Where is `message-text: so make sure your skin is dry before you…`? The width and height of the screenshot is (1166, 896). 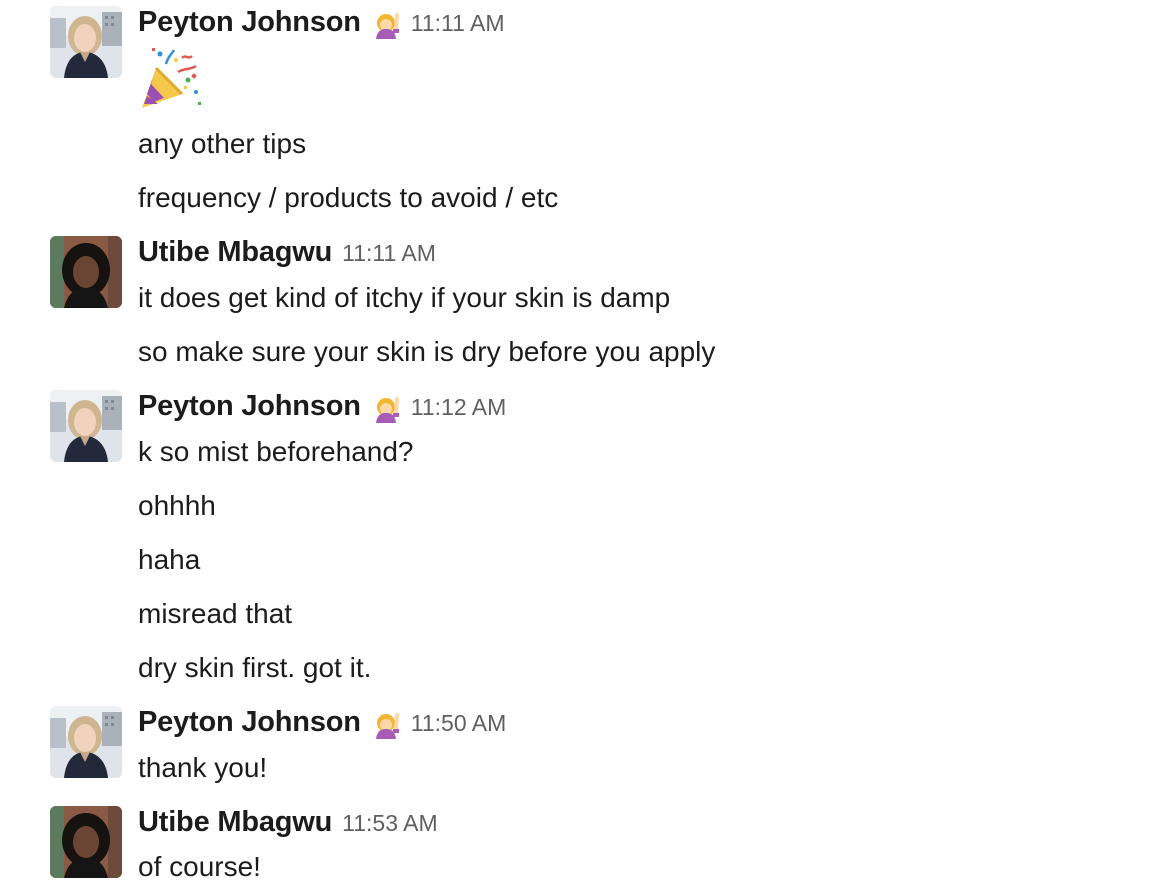 message-text: so make sure your skin is dry before you… is located at coordinates (427, 351).